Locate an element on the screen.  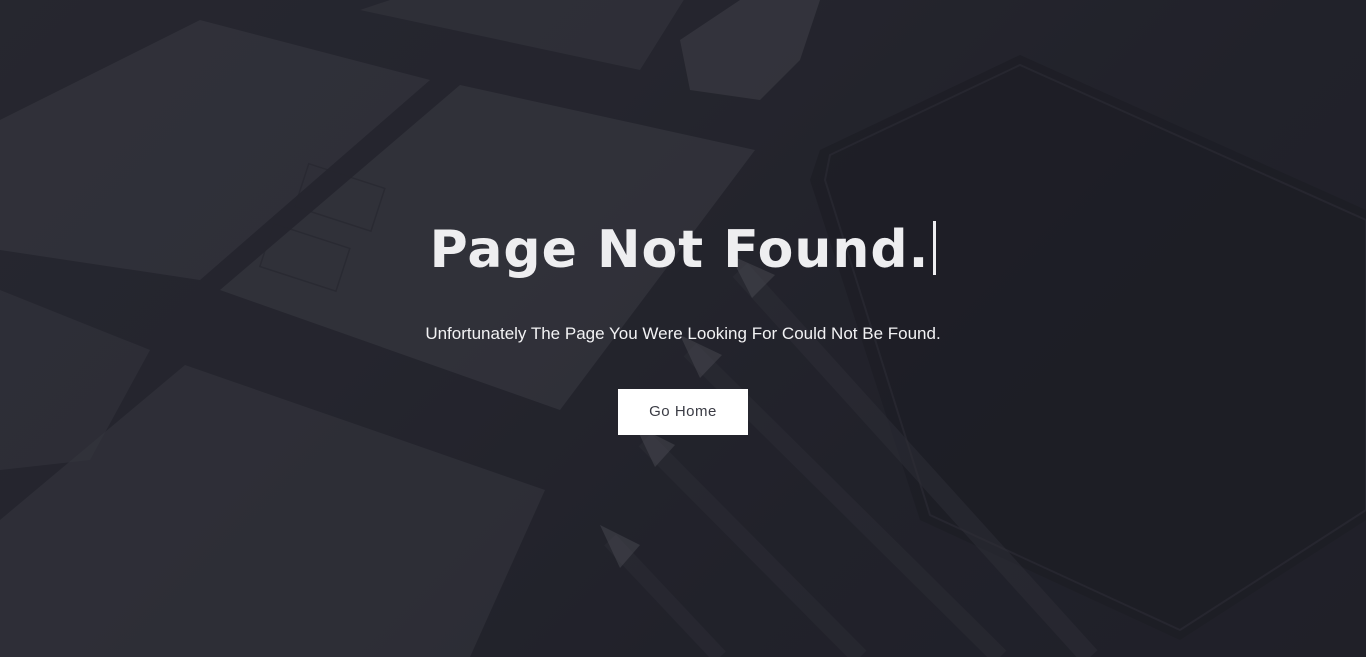
page-title: Page Not Found. is located at coordinates (683, 250).